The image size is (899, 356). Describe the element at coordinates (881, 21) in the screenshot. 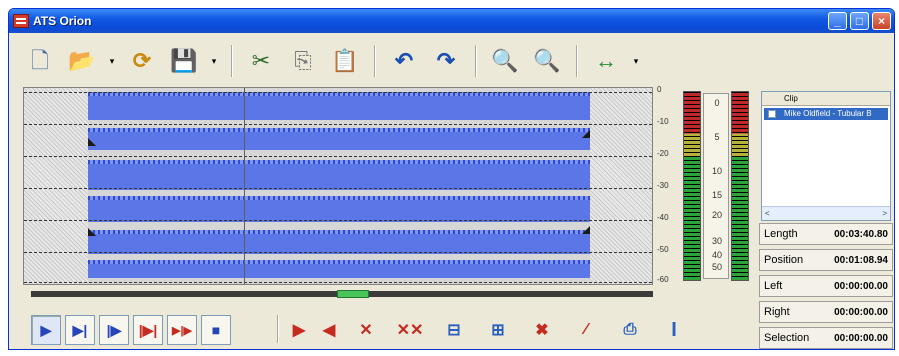

I see `close-button: ×` at that location.